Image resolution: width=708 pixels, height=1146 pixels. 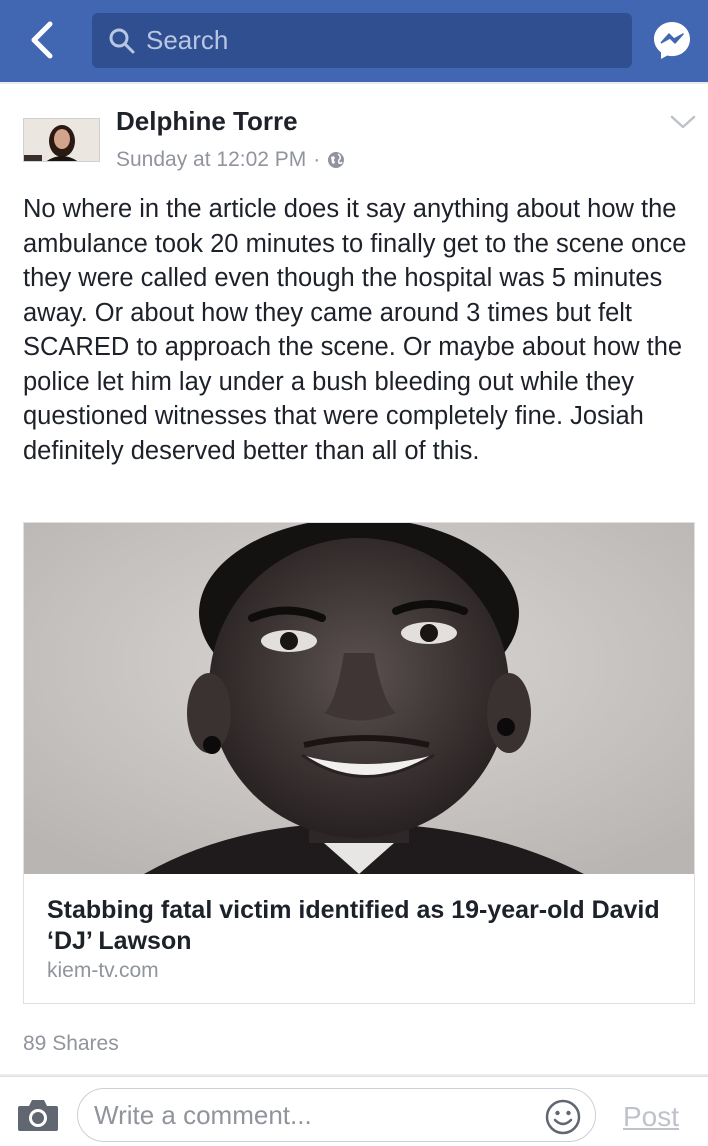 I want to click on avatar, so click(x=61, y=140).